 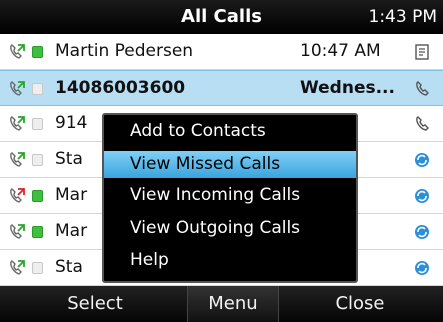 I want to click on menu-item: View Missed Calls, so click(x=230, y=164).